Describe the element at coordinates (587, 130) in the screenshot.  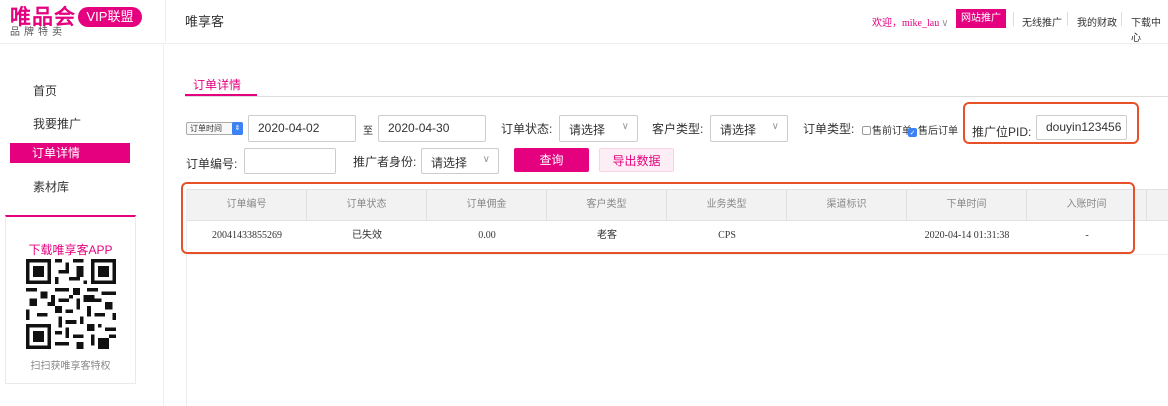
I see `order-status-value: 请选择` at that location.